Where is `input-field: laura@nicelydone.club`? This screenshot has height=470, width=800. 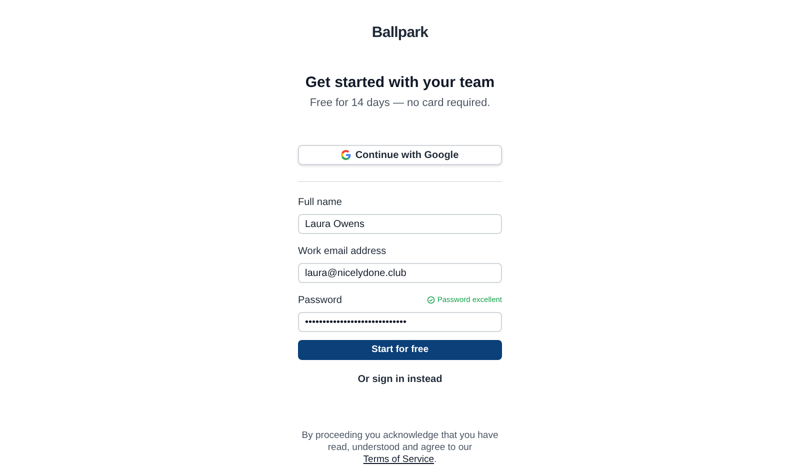 input-field: laura@nicelydone.club is located at coordinates (400, 273).